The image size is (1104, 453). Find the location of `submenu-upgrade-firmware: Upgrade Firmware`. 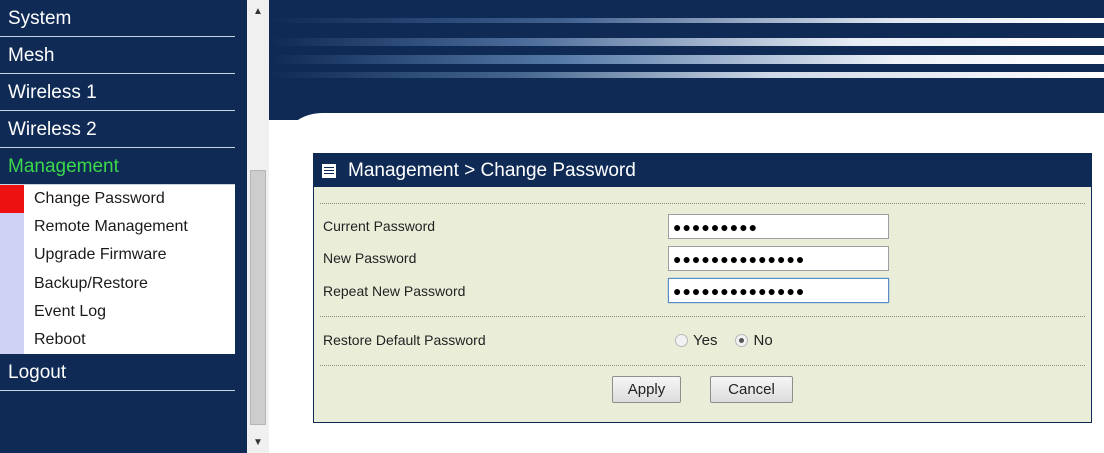

submenu-upgrade-firmware: Upgrade Firmware is located at coordinates (117, 255).